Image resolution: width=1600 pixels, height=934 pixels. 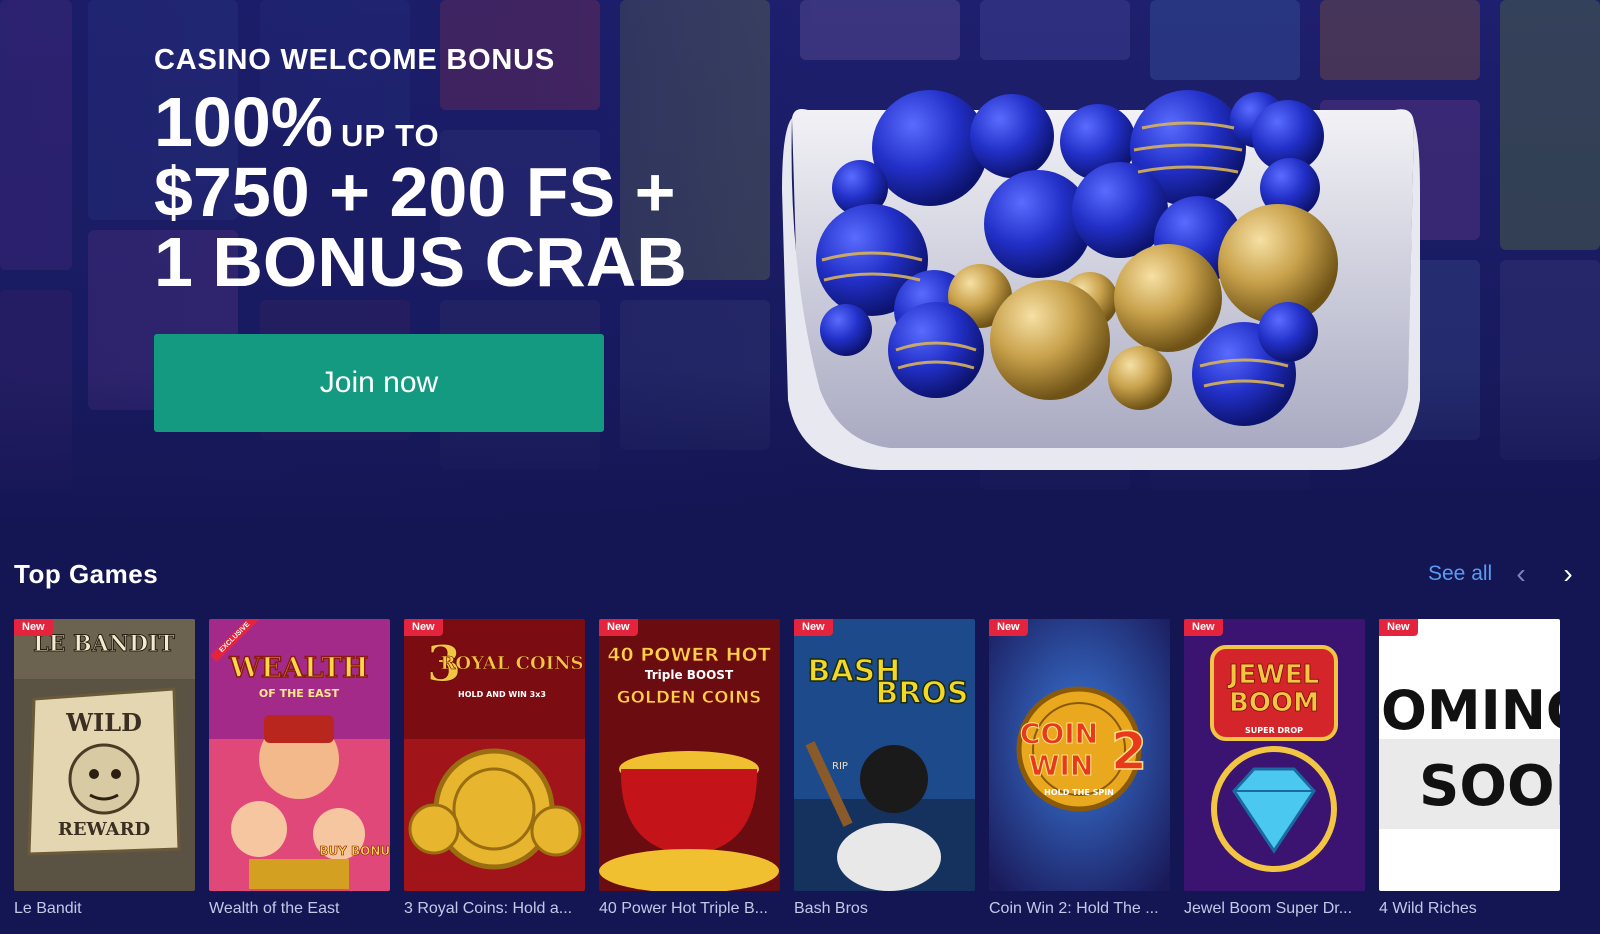 What do you see at coordinates (415, 192) in the screenshot?
I see `bonus-headline-line2: $750 + 200 FS +` at bounding box center [415, 192].